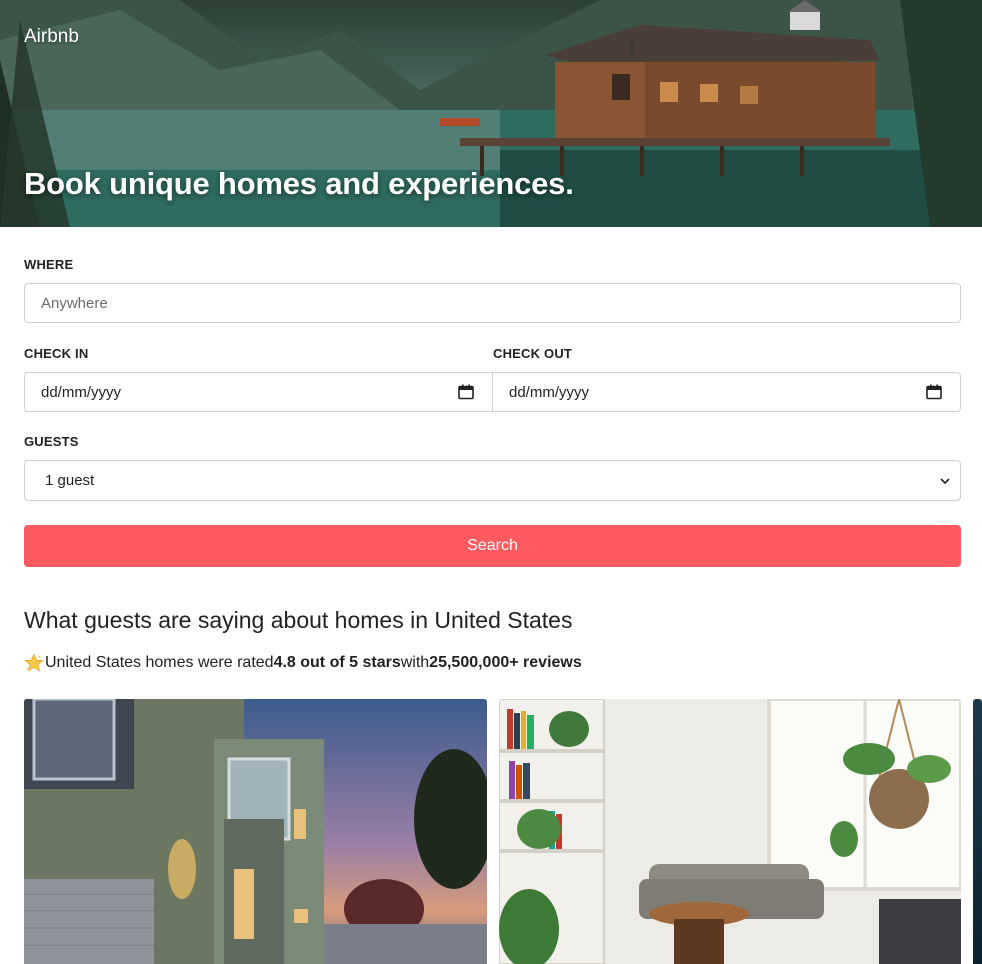  What do you see at coordinates (51, 37) in the screenshot?
I see `brand-logo-text: Airbnb` at bounding box center [51, 37].